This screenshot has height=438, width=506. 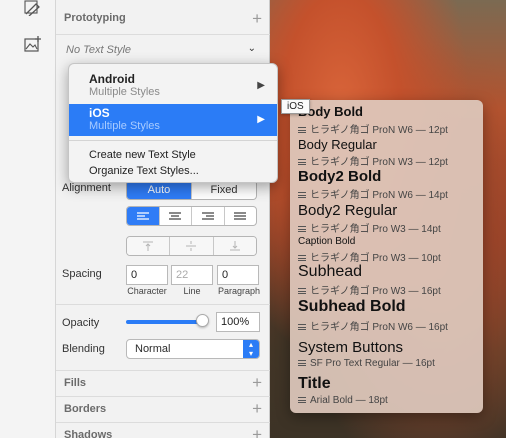 What do you see at coordinates (202, 320) in the screenshot?
I see `opacity-slider-knob` at bounding box center [202, 320].